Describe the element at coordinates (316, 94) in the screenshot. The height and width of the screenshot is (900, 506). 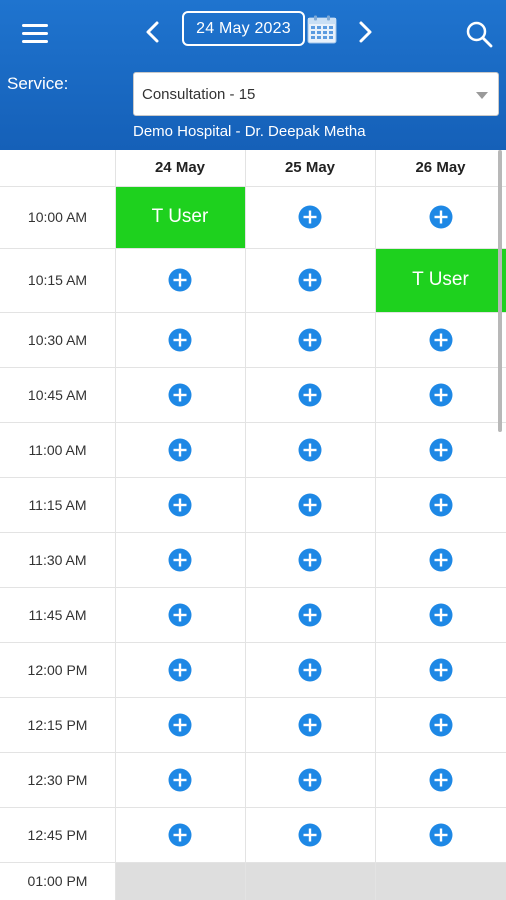
I see `service-dropdown: Consultation - 15` at that location.